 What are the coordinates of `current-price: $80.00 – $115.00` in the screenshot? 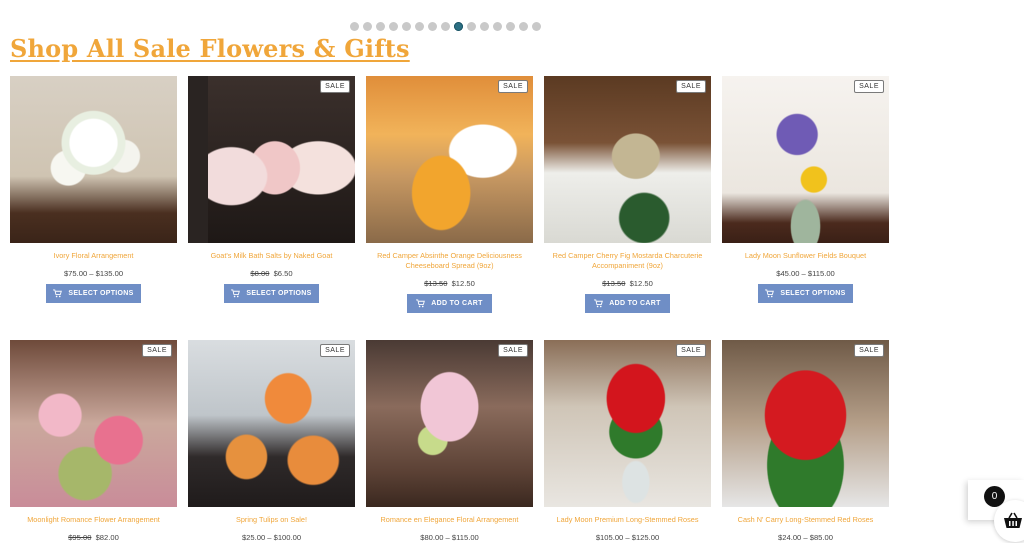 It's located at (449, 537).